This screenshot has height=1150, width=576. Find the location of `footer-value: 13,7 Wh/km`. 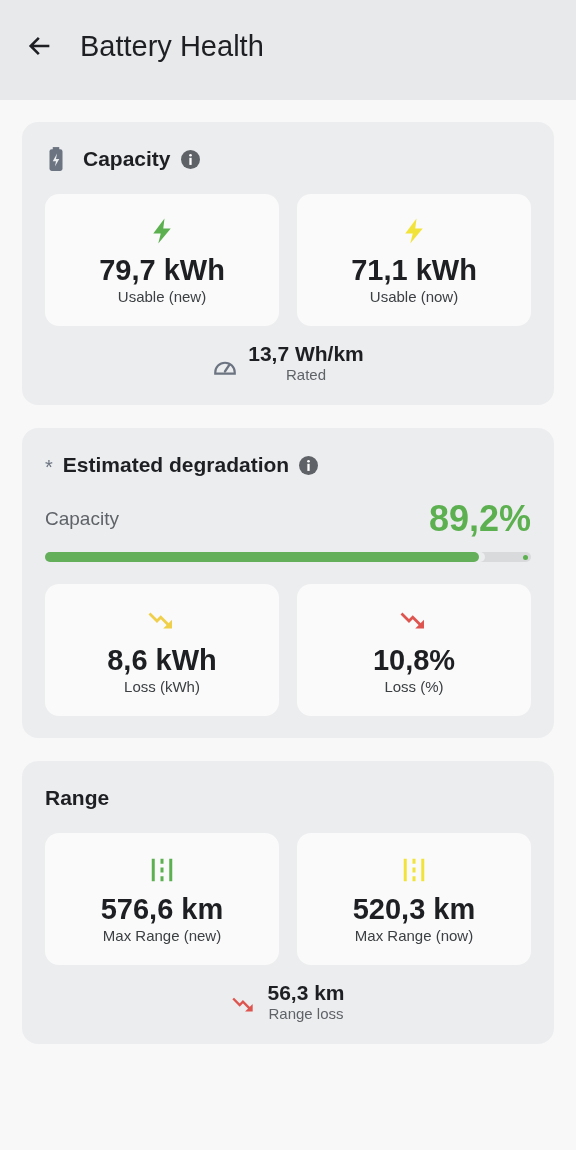

footer-value: 13,7 Wh/km is located at coordinates (306, 354).